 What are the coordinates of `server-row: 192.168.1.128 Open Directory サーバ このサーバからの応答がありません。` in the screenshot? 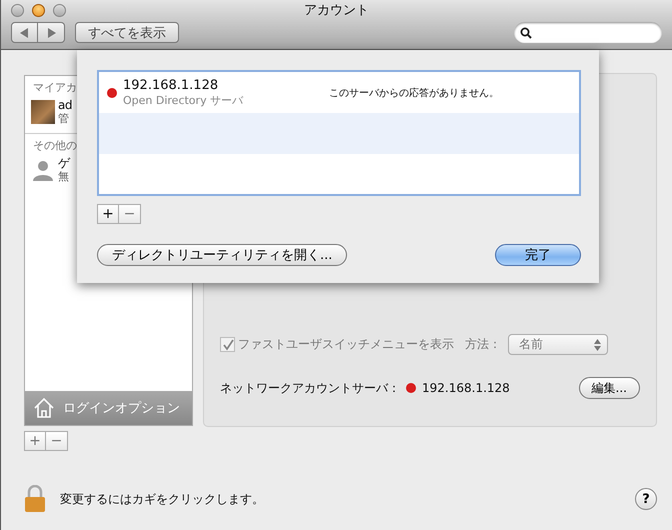 It's located at (339, 92).